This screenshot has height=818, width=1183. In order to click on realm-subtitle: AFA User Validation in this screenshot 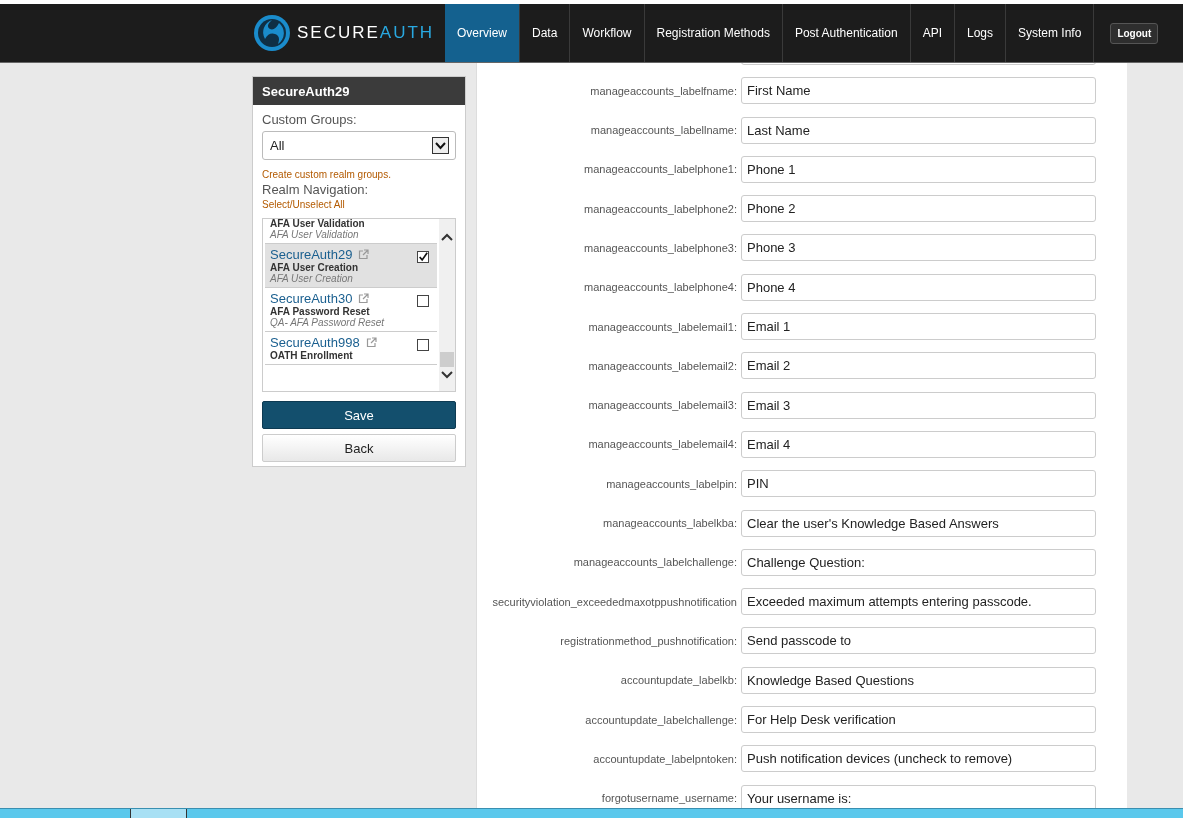, I will do `click(315, 234)`.